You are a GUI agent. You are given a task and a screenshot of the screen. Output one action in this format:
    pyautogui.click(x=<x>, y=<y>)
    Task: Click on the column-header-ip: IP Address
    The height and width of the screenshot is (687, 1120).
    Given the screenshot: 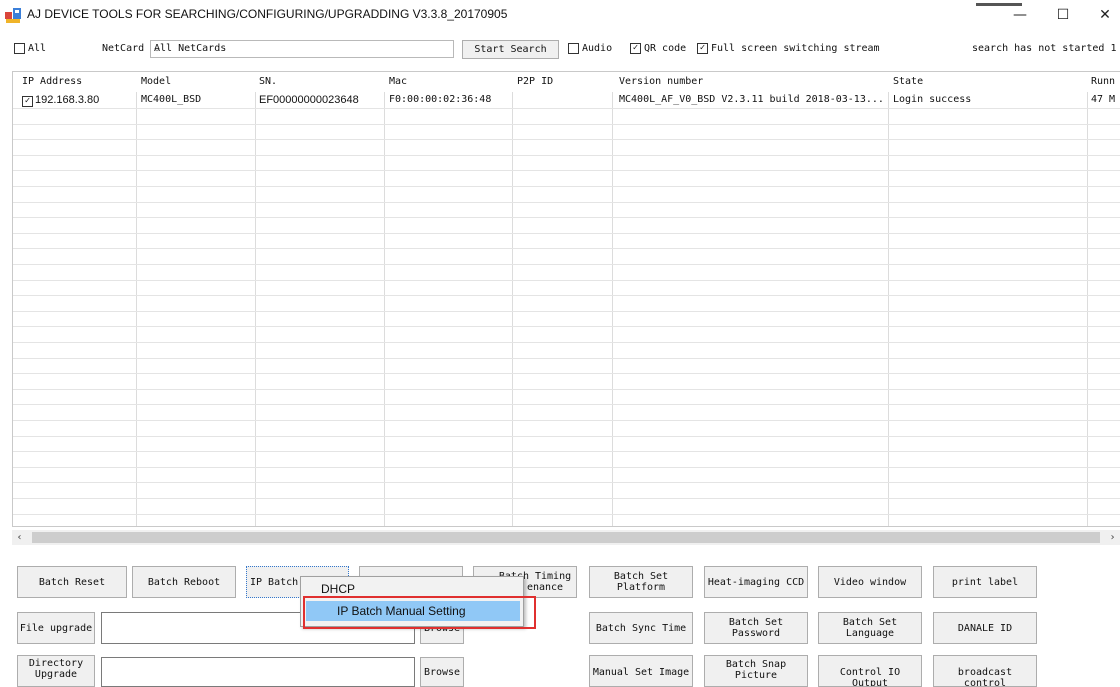 What is the action you would take?
    pyautogui.click(x=52, y=81)
    